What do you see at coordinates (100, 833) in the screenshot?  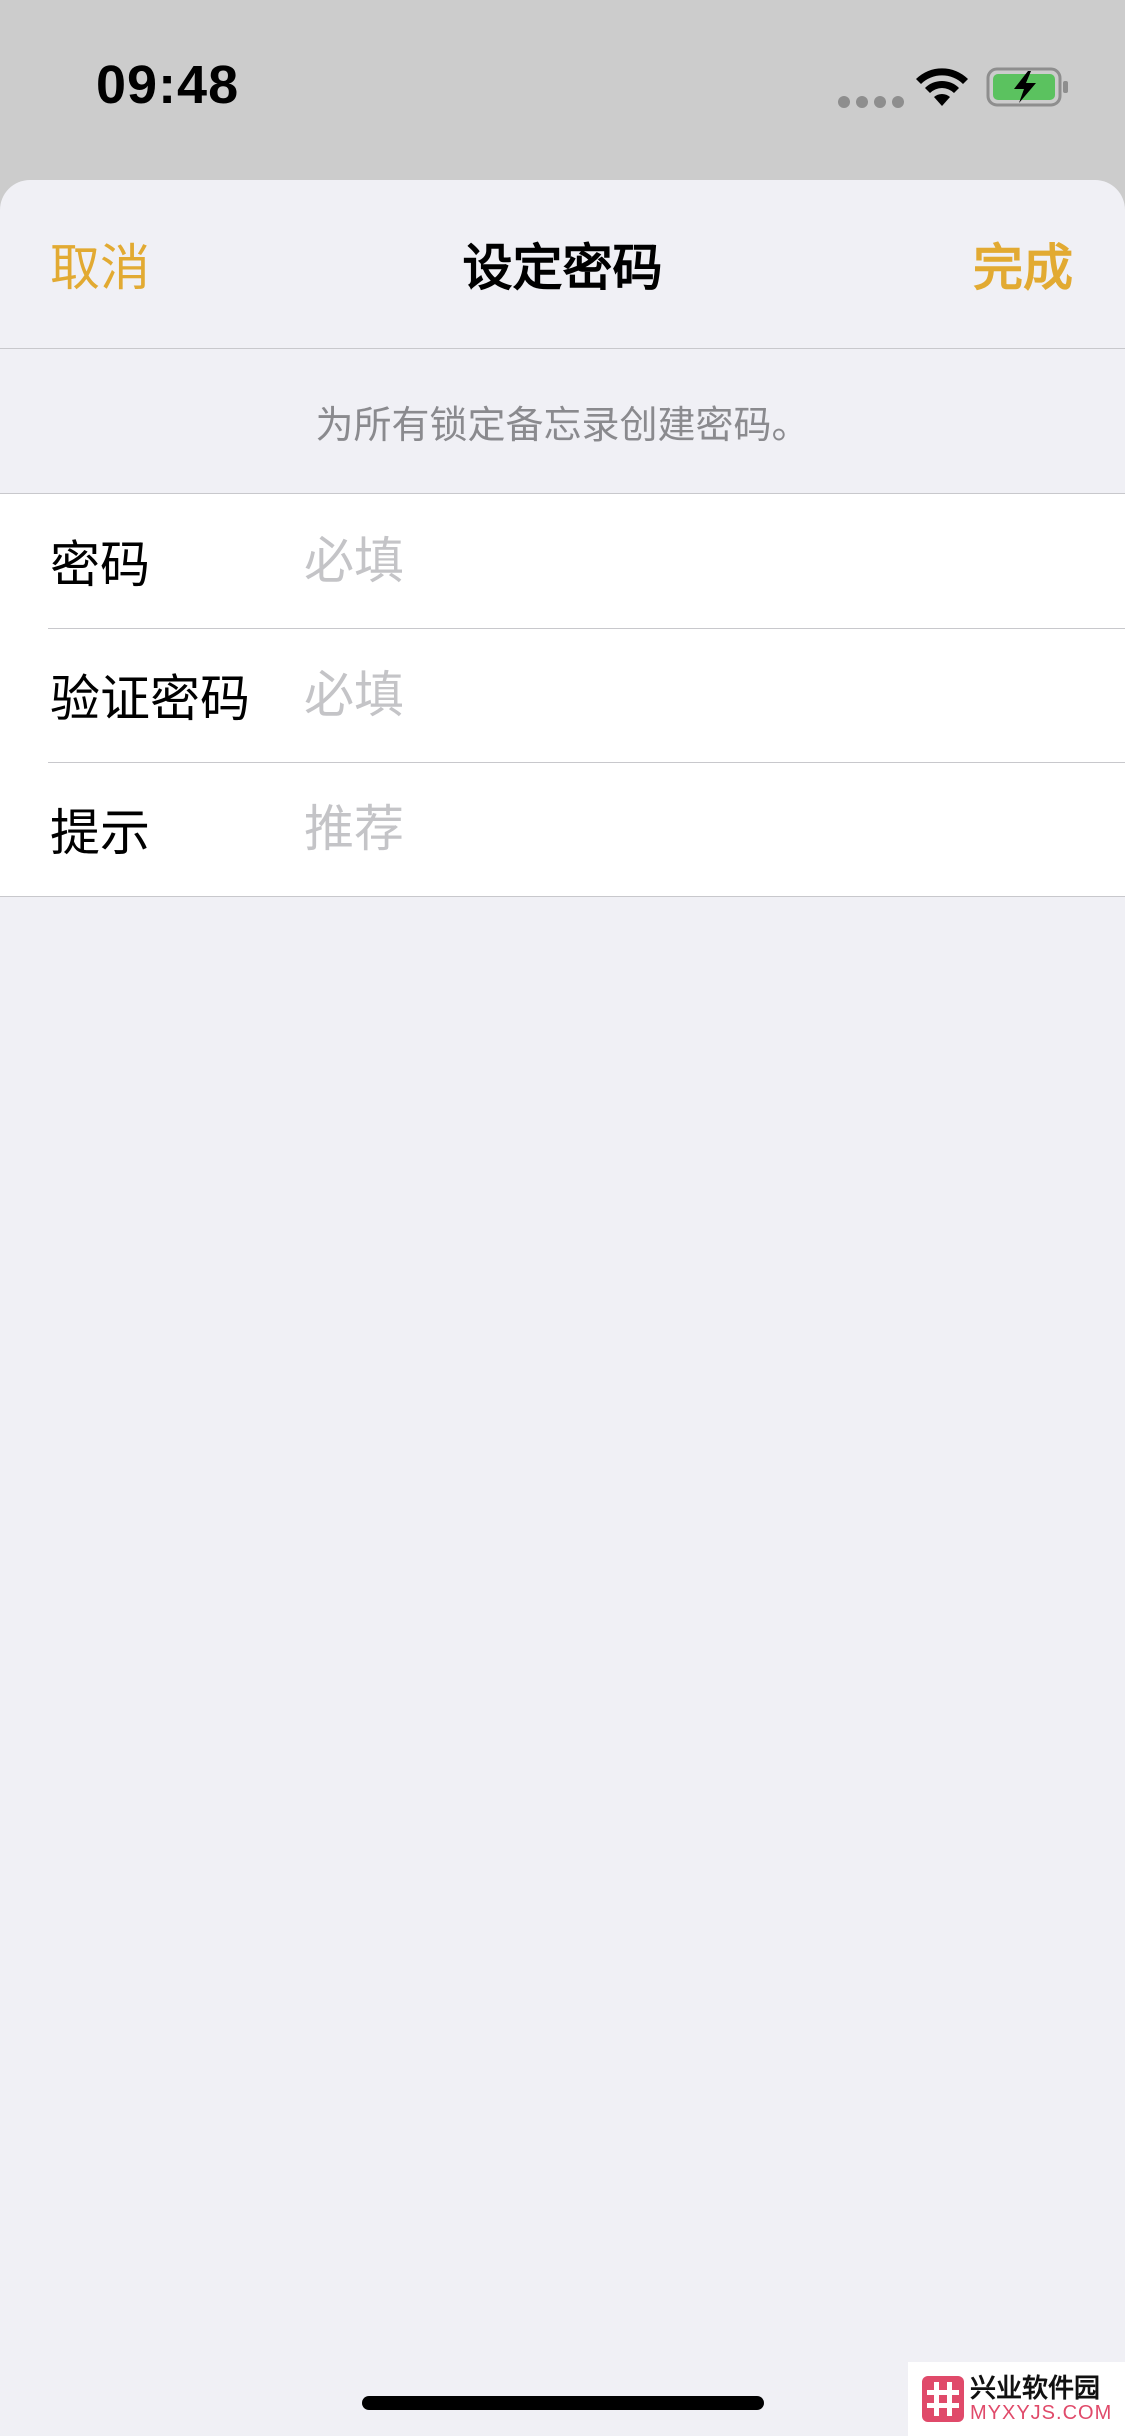 I see `hint-label: 提示` at bounding box center [100, 833].